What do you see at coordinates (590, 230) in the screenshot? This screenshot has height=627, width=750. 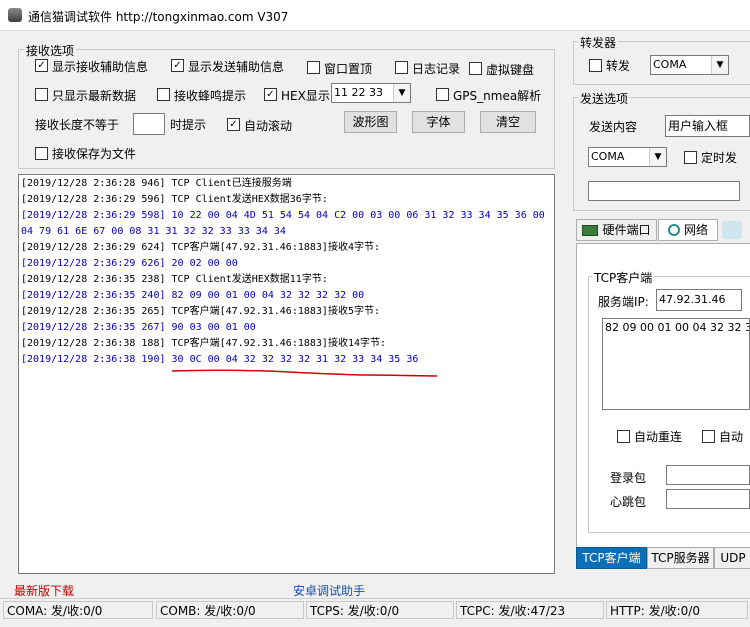 I see `hardware-icon` at bounding box center [590, 230].